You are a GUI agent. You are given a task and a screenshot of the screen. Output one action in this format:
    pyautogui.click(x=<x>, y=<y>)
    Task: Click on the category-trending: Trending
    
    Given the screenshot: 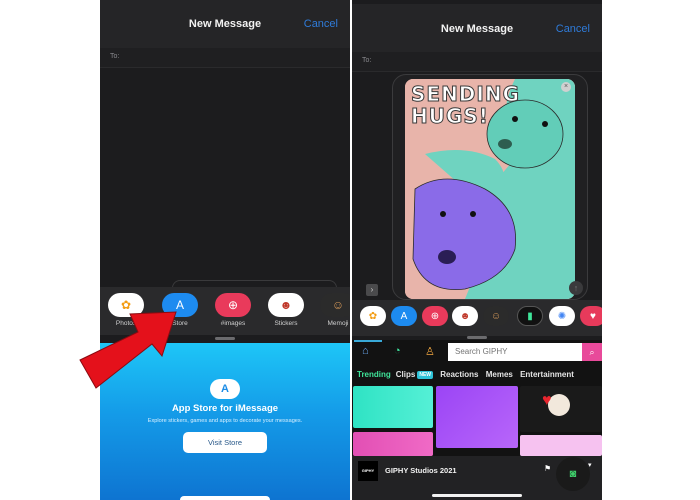 What is the action you would take?
    pyautogui.click(x=374, y=374)
    